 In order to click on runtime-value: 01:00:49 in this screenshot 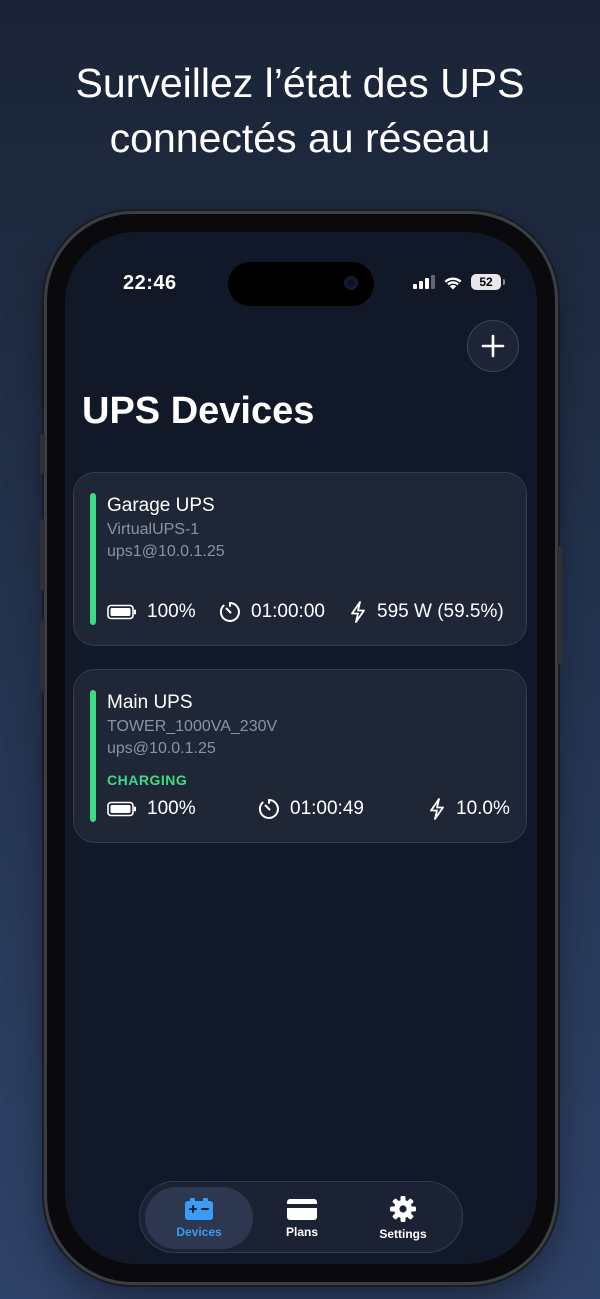, I will do `click(327, 808)`.